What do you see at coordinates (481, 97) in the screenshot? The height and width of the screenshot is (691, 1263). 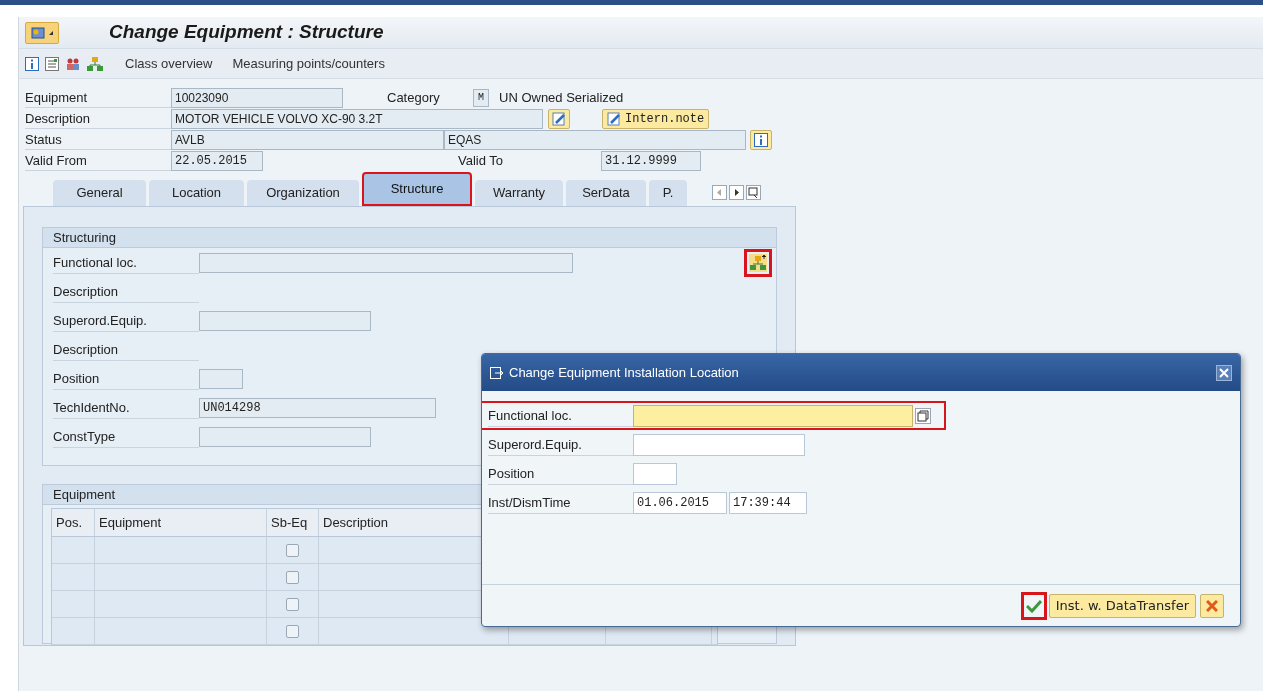 I see `category-field: M` at bounding box center [481, 97].